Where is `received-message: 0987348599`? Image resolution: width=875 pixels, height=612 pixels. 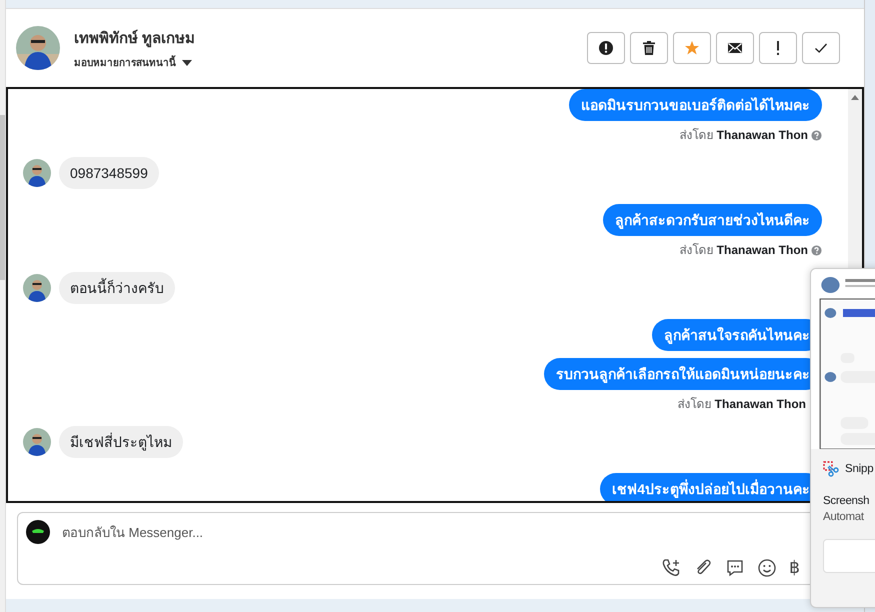 received-message: 0987348599 is located at coordinates (109, 173).